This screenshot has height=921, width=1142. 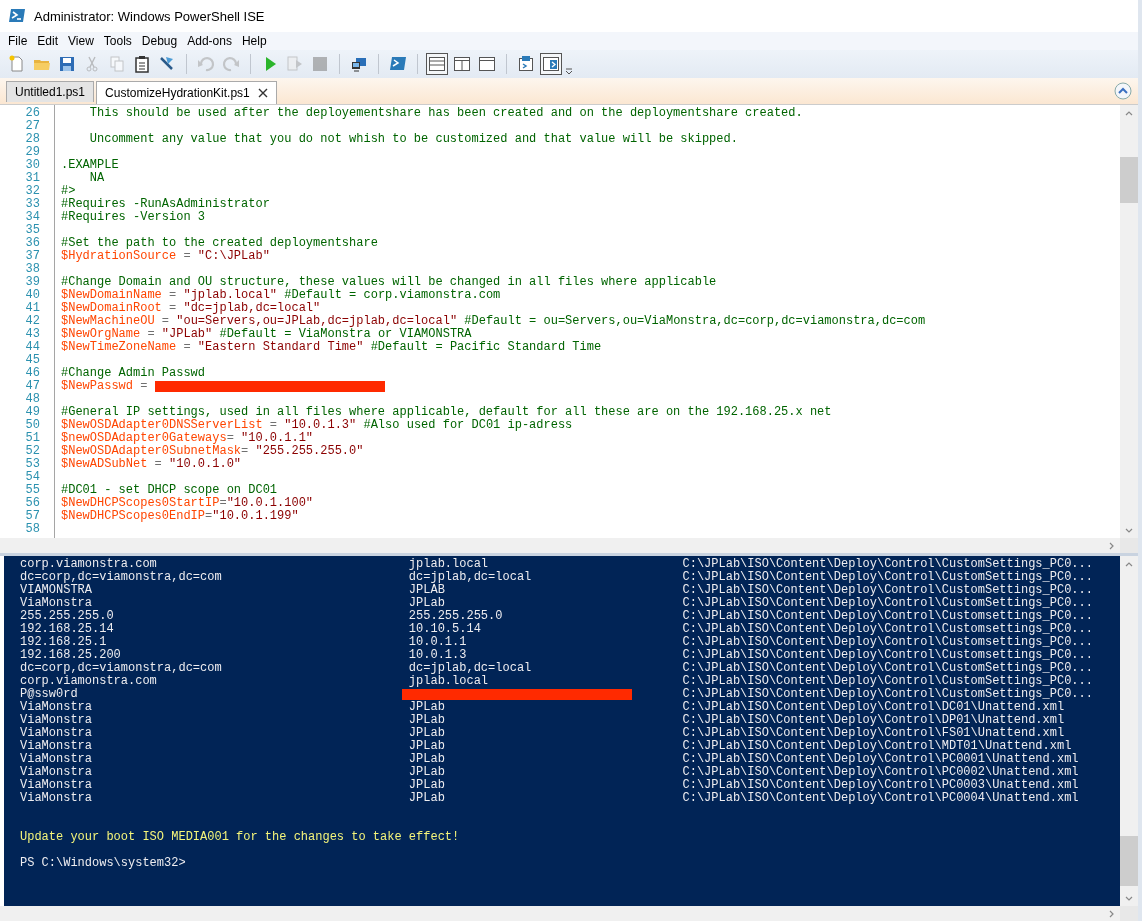 What do you see at coordinates (68, 191) in the screenshot?
I see `code-line: #>` at bounding box center [68, 191].